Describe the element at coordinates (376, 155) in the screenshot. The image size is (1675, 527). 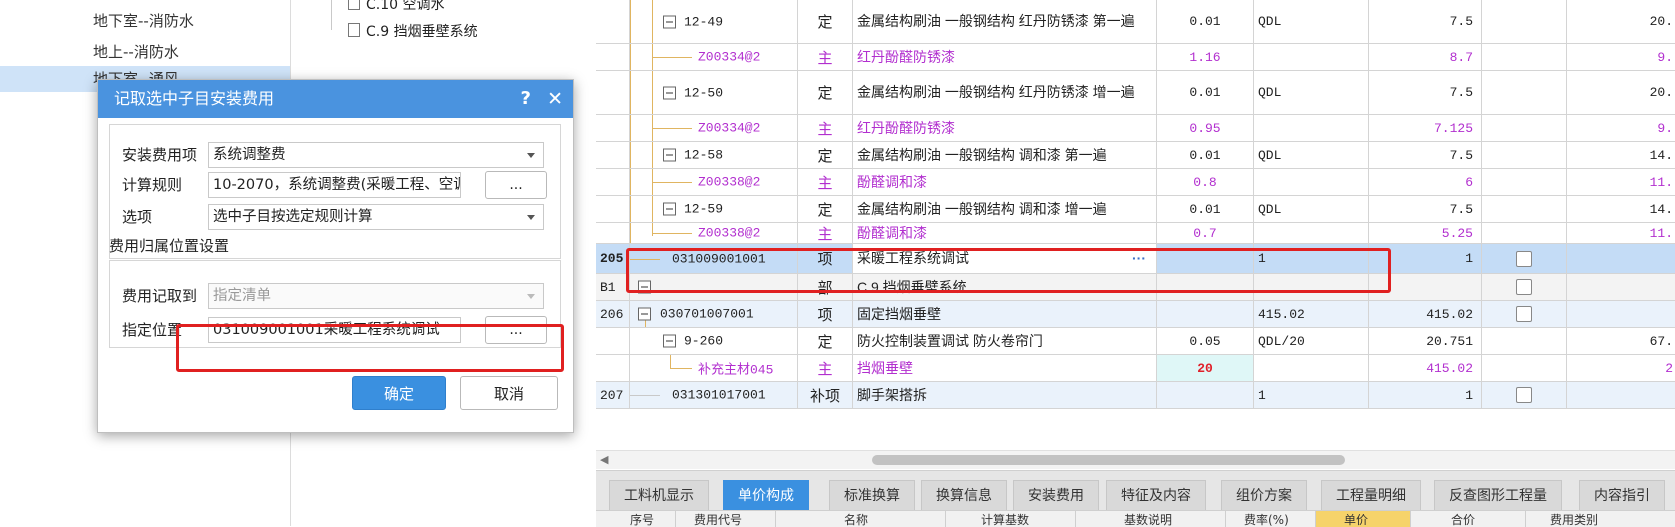
I see `fee-item-select: 系统调整费` at that location.